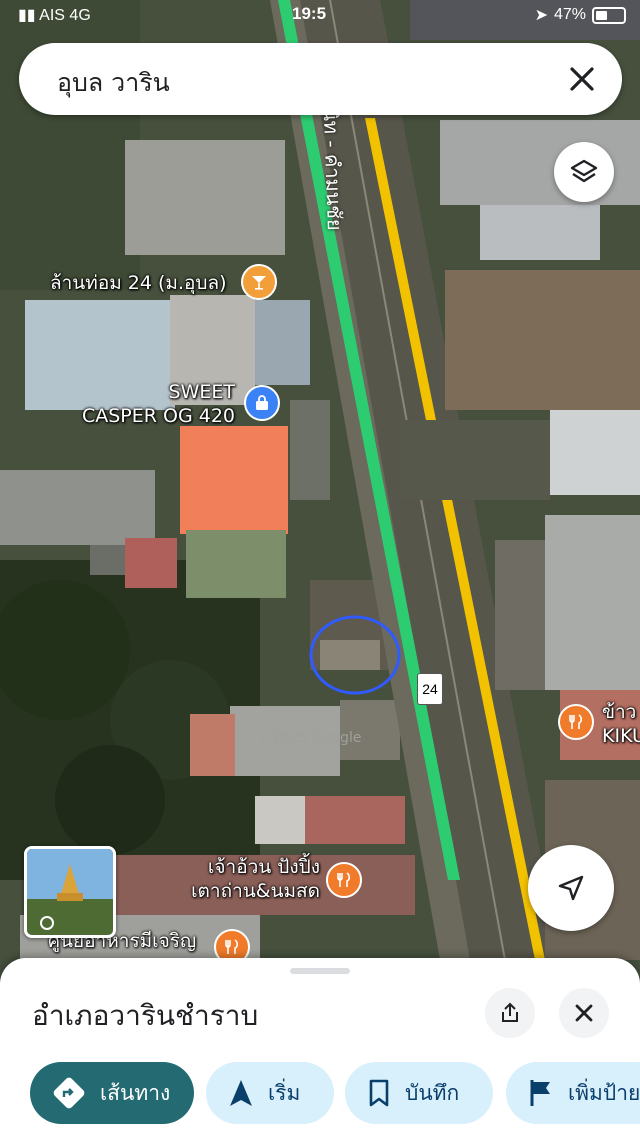 This screenshot has height=1136, width=640. What do you see at coordinates (69, 1093) in the screenshot?
I see `directions-icon` at bounding box center [69, 1093].